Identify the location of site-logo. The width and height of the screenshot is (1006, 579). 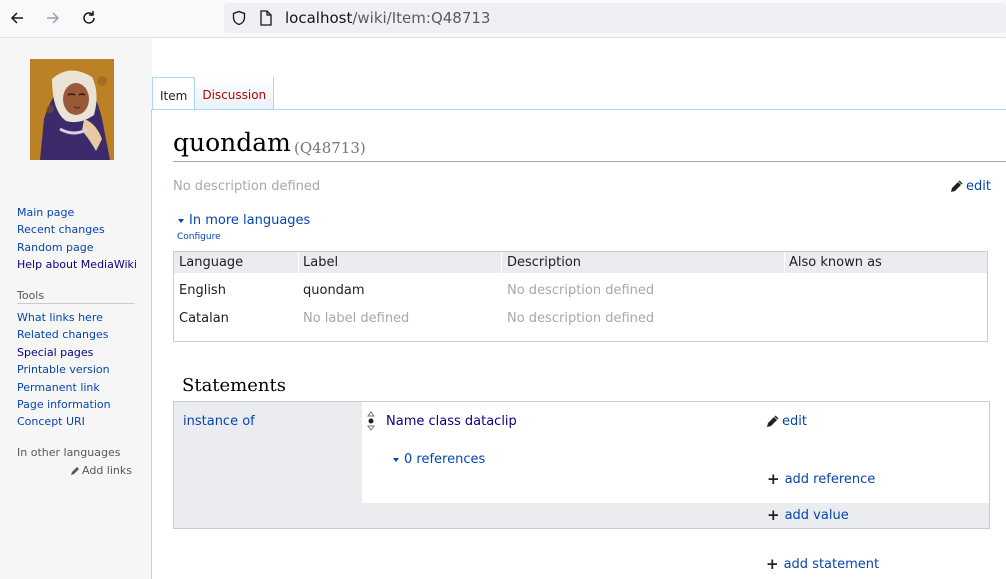
(72, 109).